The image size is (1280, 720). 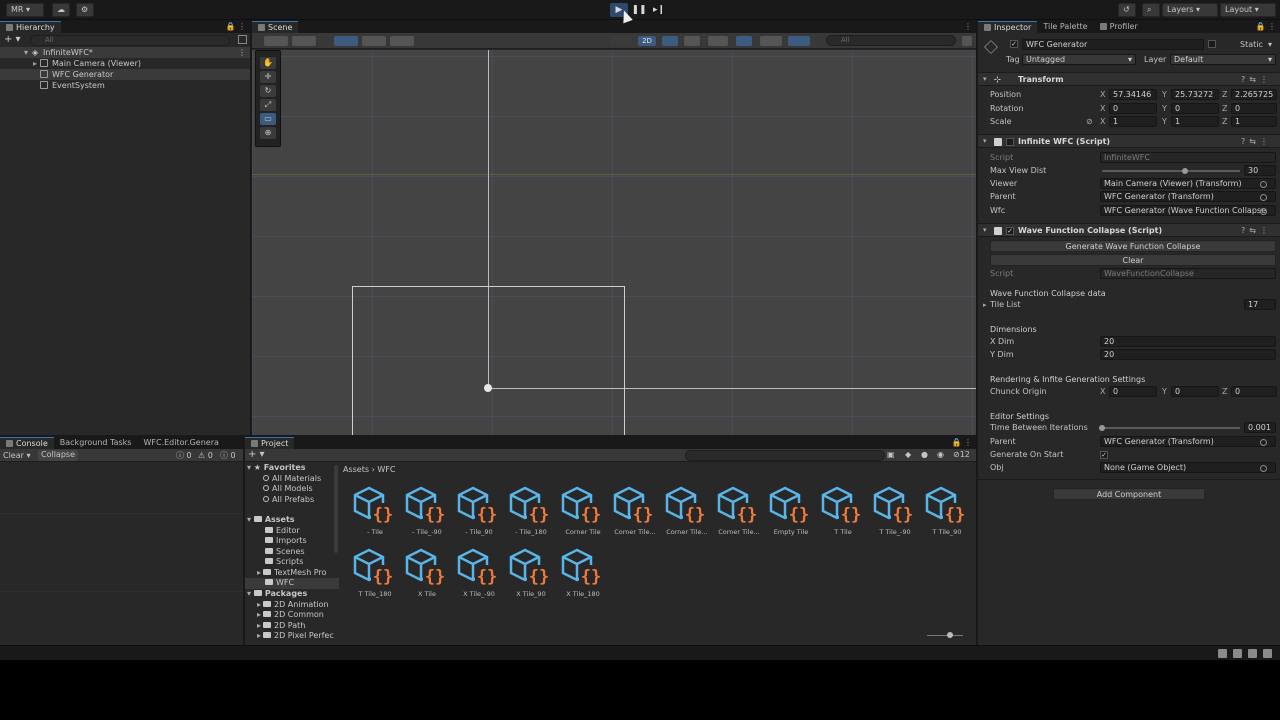 I want to click on item-menu-icon: ⋮, so click(x=242, y=52).